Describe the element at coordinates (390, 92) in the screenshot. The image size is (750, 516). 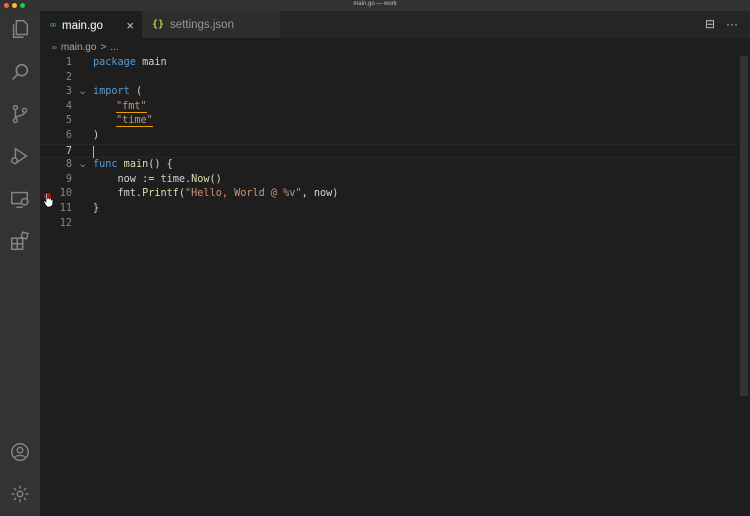
I see `code-line: 3 ⌵ import (` at that location.